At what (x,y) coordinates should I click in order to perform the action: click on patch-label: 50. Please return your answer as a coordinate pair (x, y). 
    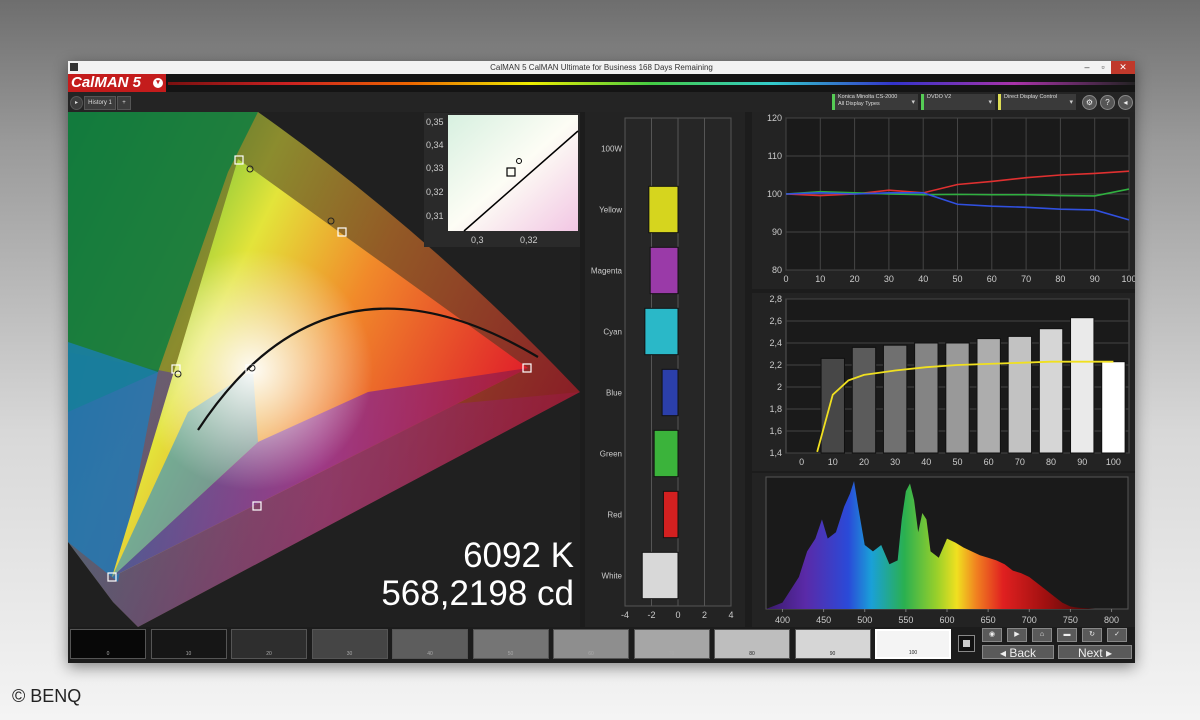
    Looking at the image, I should click on (510, 654).